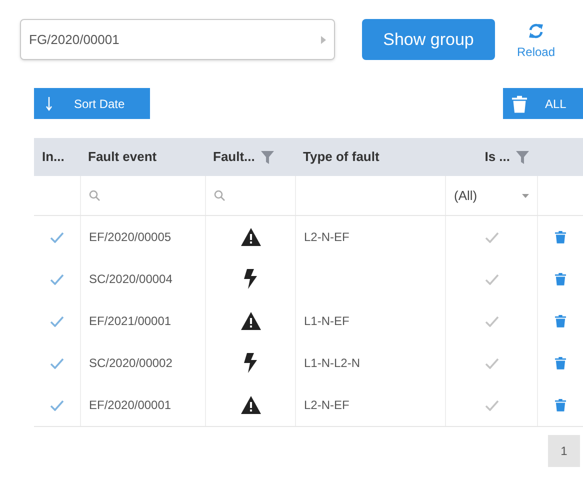 This screenshot has height=488, width=583. Describe the element at coordinates (130, 363) in the screenshot. I see `table-cell-text: SC/2020/00002` at that location.